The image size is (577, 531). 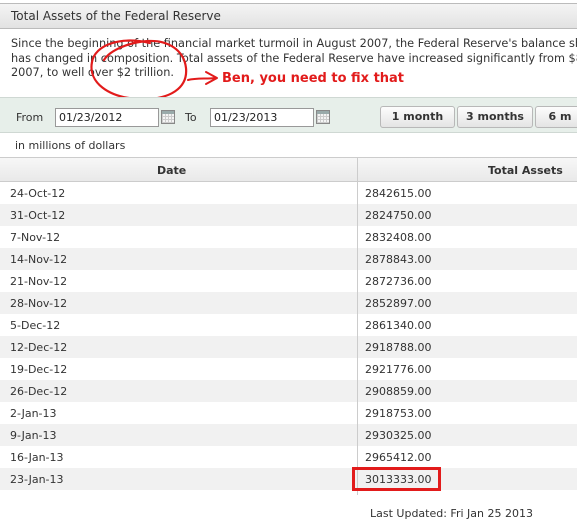 What do you see at coordinates (288, 457) in the screenshot?
I see `table-row: 16-Jan-13 2965412.00` at bounding box center [288, 457].